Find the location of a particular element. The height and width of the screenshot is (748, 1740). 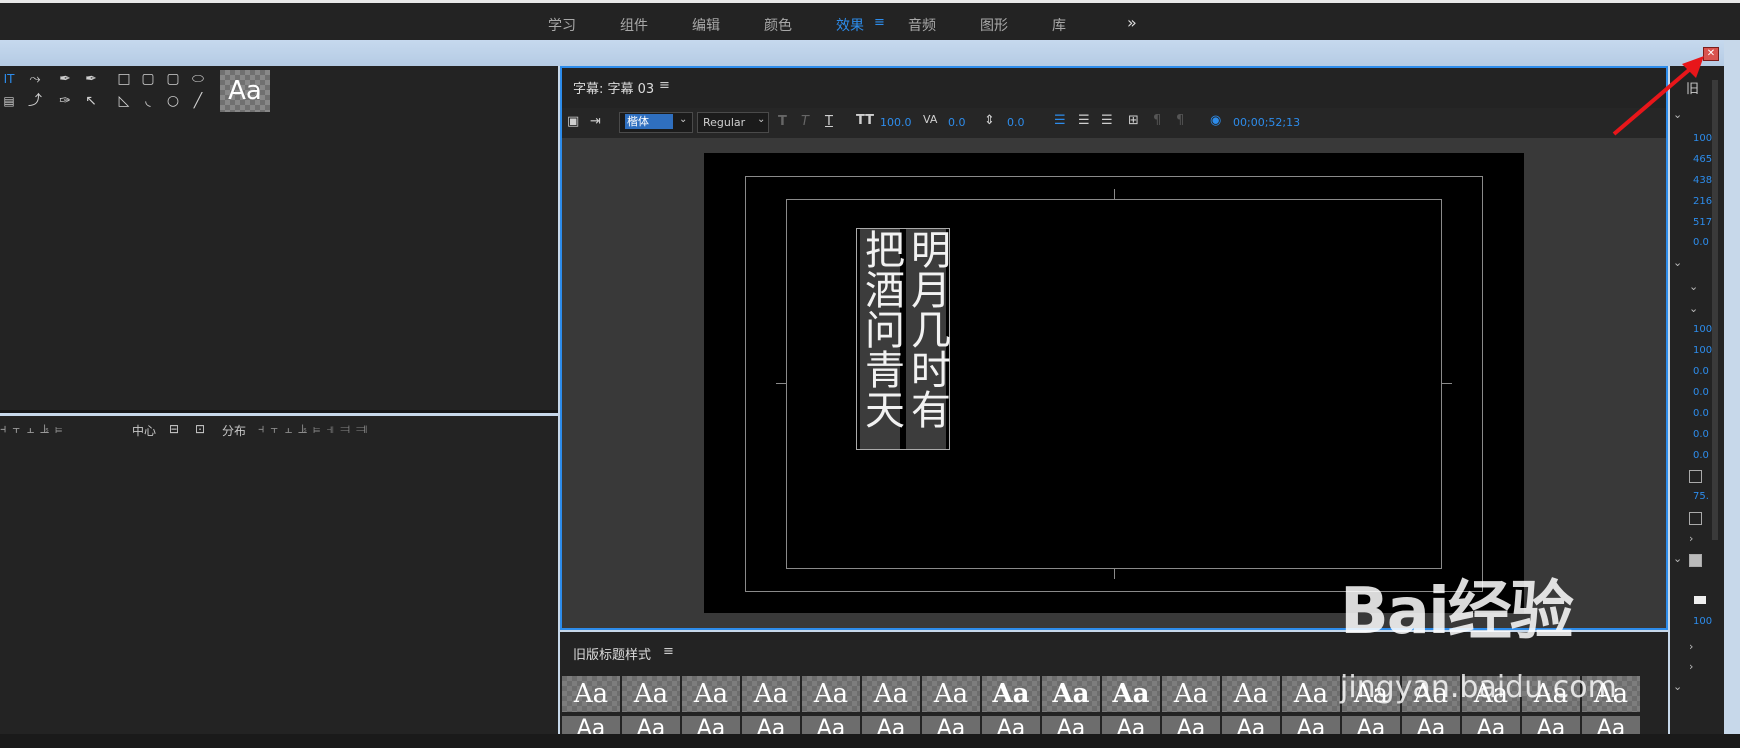

align-icons-icon: ⫞⫟⫠⫡⫢ is located at coordinates (34, 429).